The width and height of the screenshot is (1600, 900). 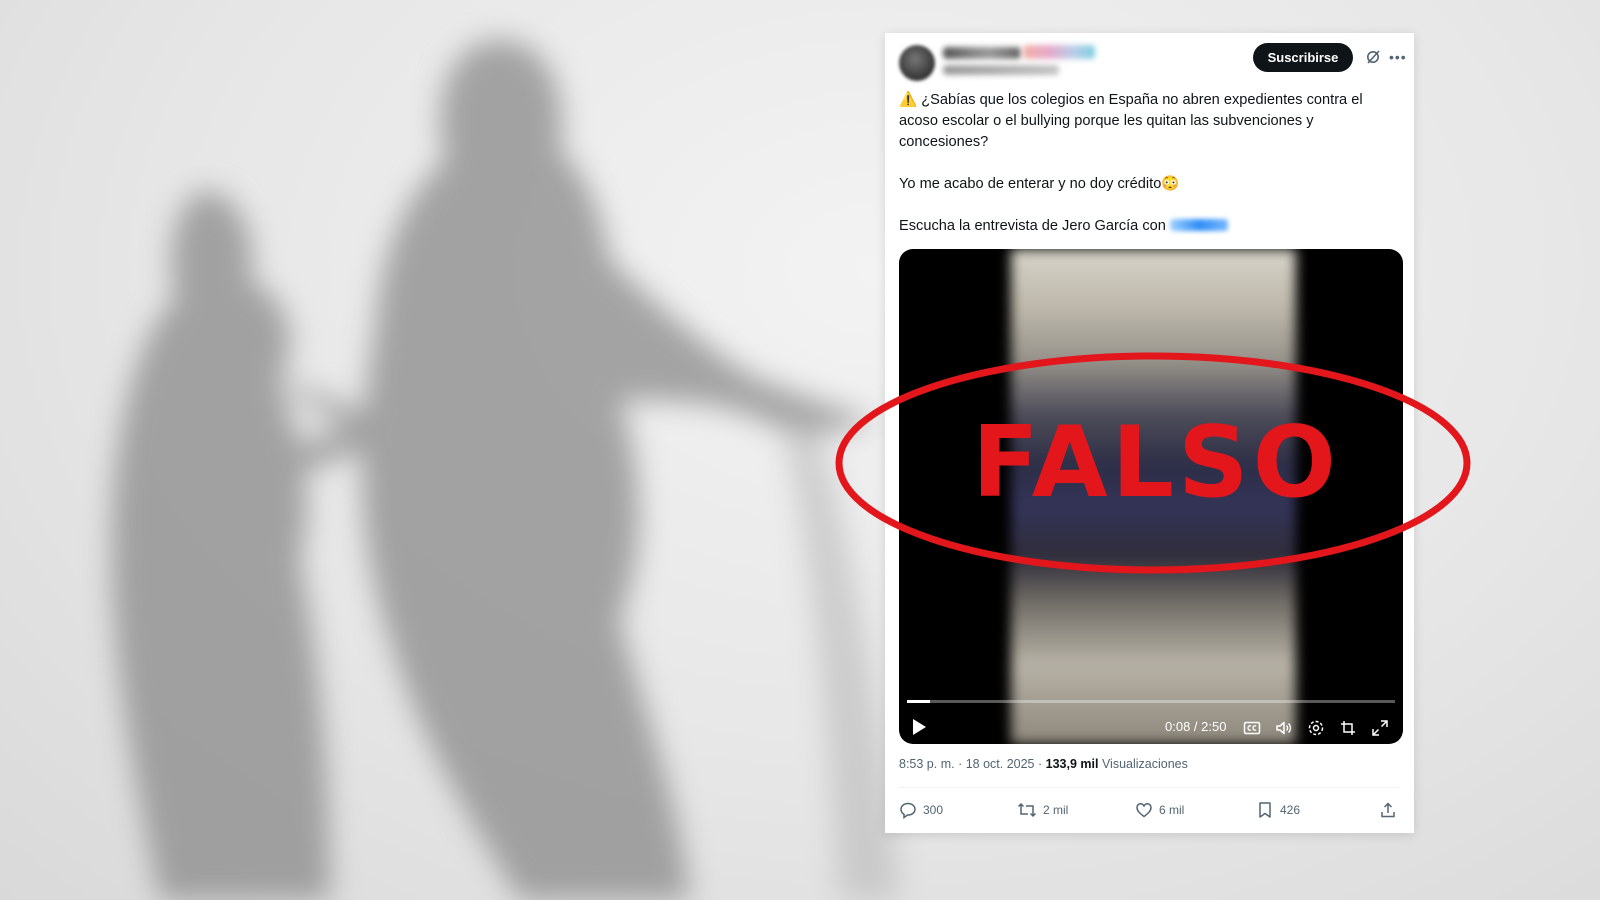 What do you see at coordinates (1348, 728) in the screenshot?
I see `pip-icon` at bounding box center [1348, 728].